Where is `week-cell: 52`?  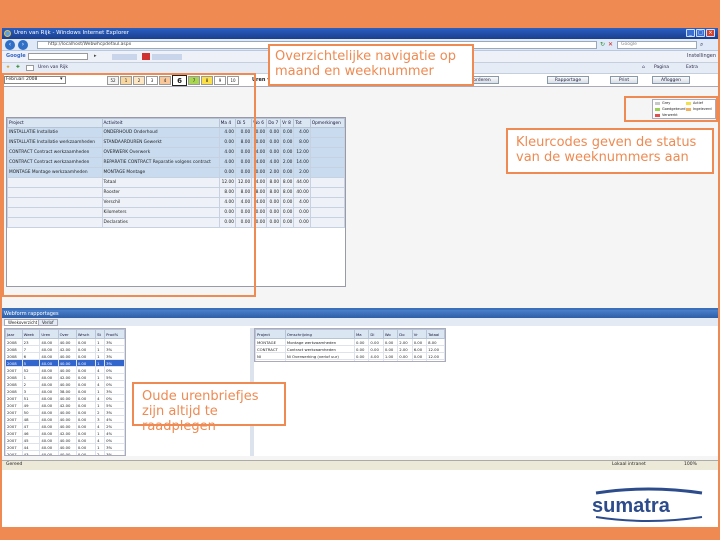
week-cell: 52 is located at coordinates (31, 370).